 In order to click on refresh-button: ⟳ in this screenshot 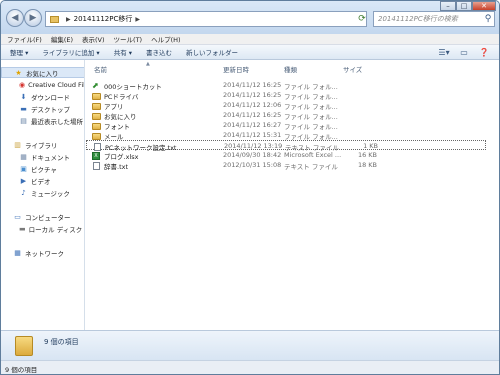, I will do `click(362, 19)`.